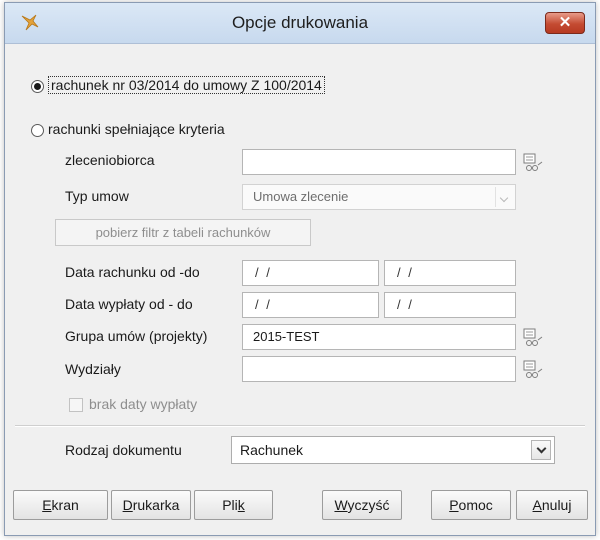 This screenshot has width=600, height=540. What do you see at coordinates (37, 86) in the screenshot?
I see `radio-single-invoice` at bounding box center [37, 86].